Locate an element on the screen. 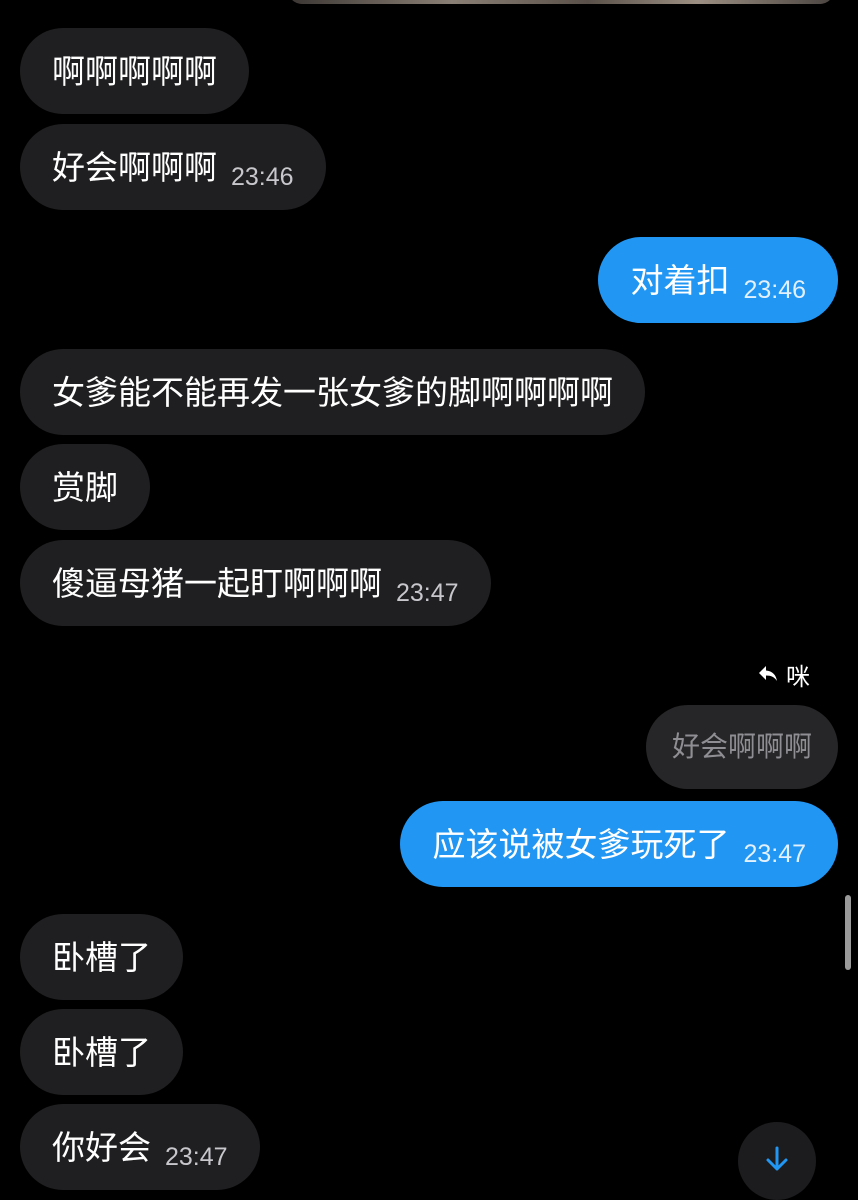  message-bubble-incoming: 女爹能不能再发一张女爹的脚啊啊啊啊 is located at coordinates (332, 392).